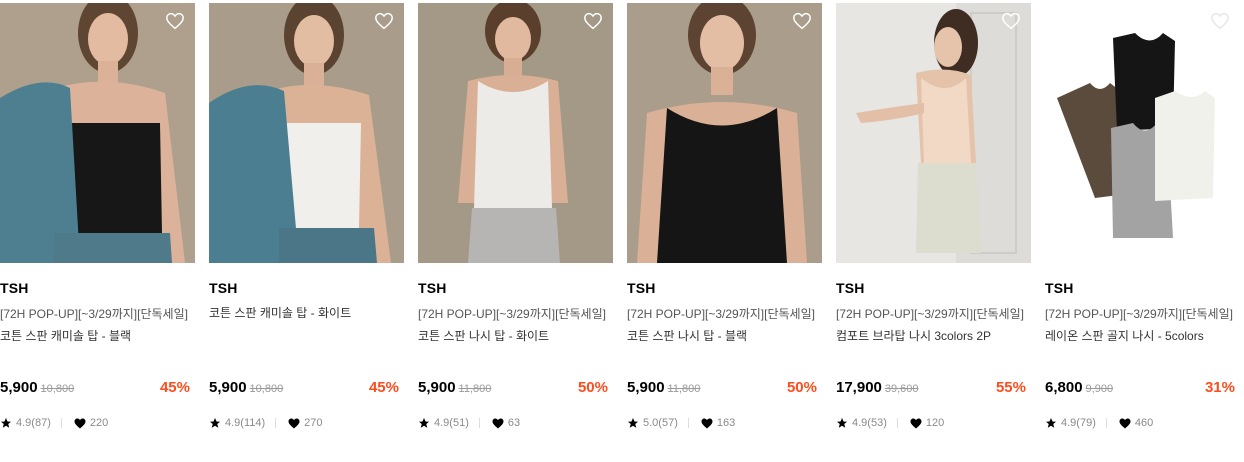 Image resolution: width=1244 pixels, height=462 pixels. What do you see at coordinates (935, 423) in the screenshot?
I see `like-count: 120` at bounding box center [935, 423].